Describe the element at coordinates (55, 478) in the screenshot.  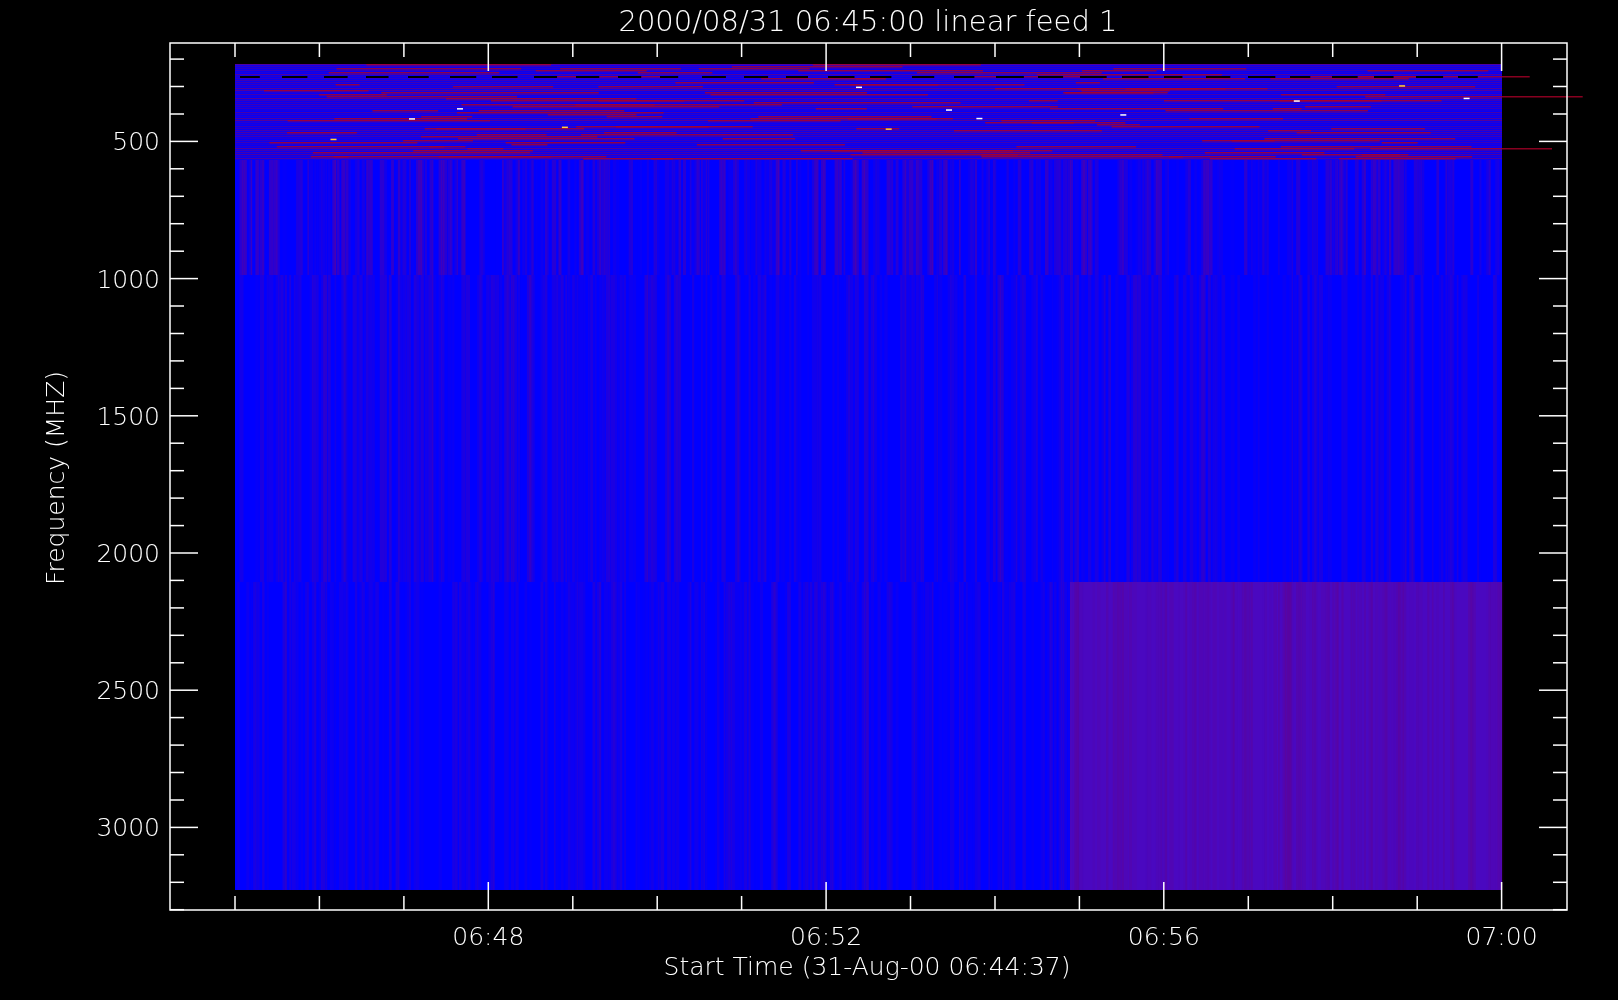
I see `y-axis-label: Frequency (MHZ)` at that location.